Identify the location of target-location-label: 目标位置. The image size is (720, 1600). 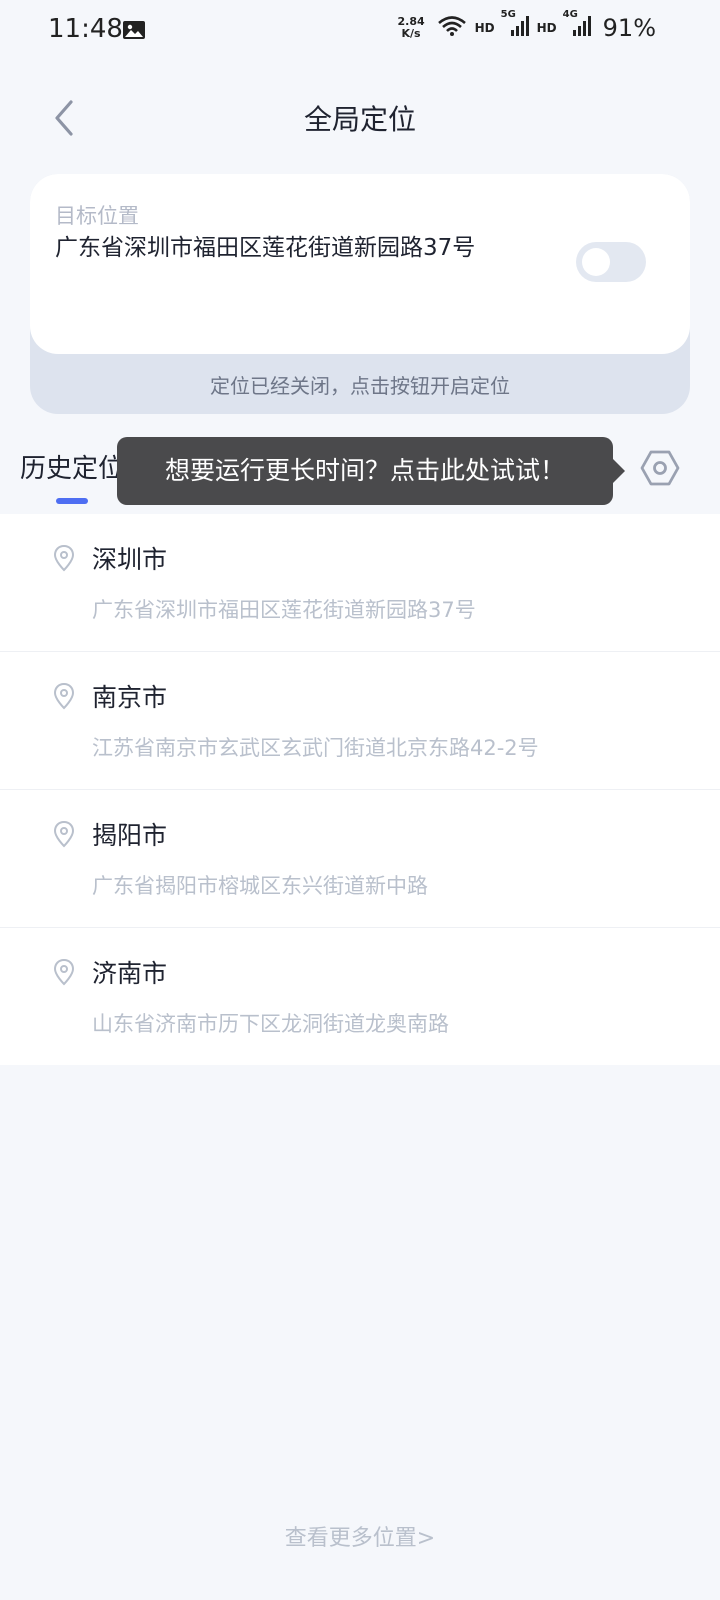
(97, 216).